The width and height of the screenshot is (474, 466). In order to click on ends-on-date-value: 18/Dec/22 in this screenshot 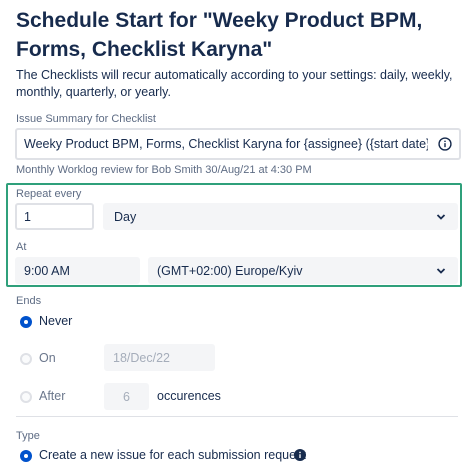, I will do `click(141, 357)`.